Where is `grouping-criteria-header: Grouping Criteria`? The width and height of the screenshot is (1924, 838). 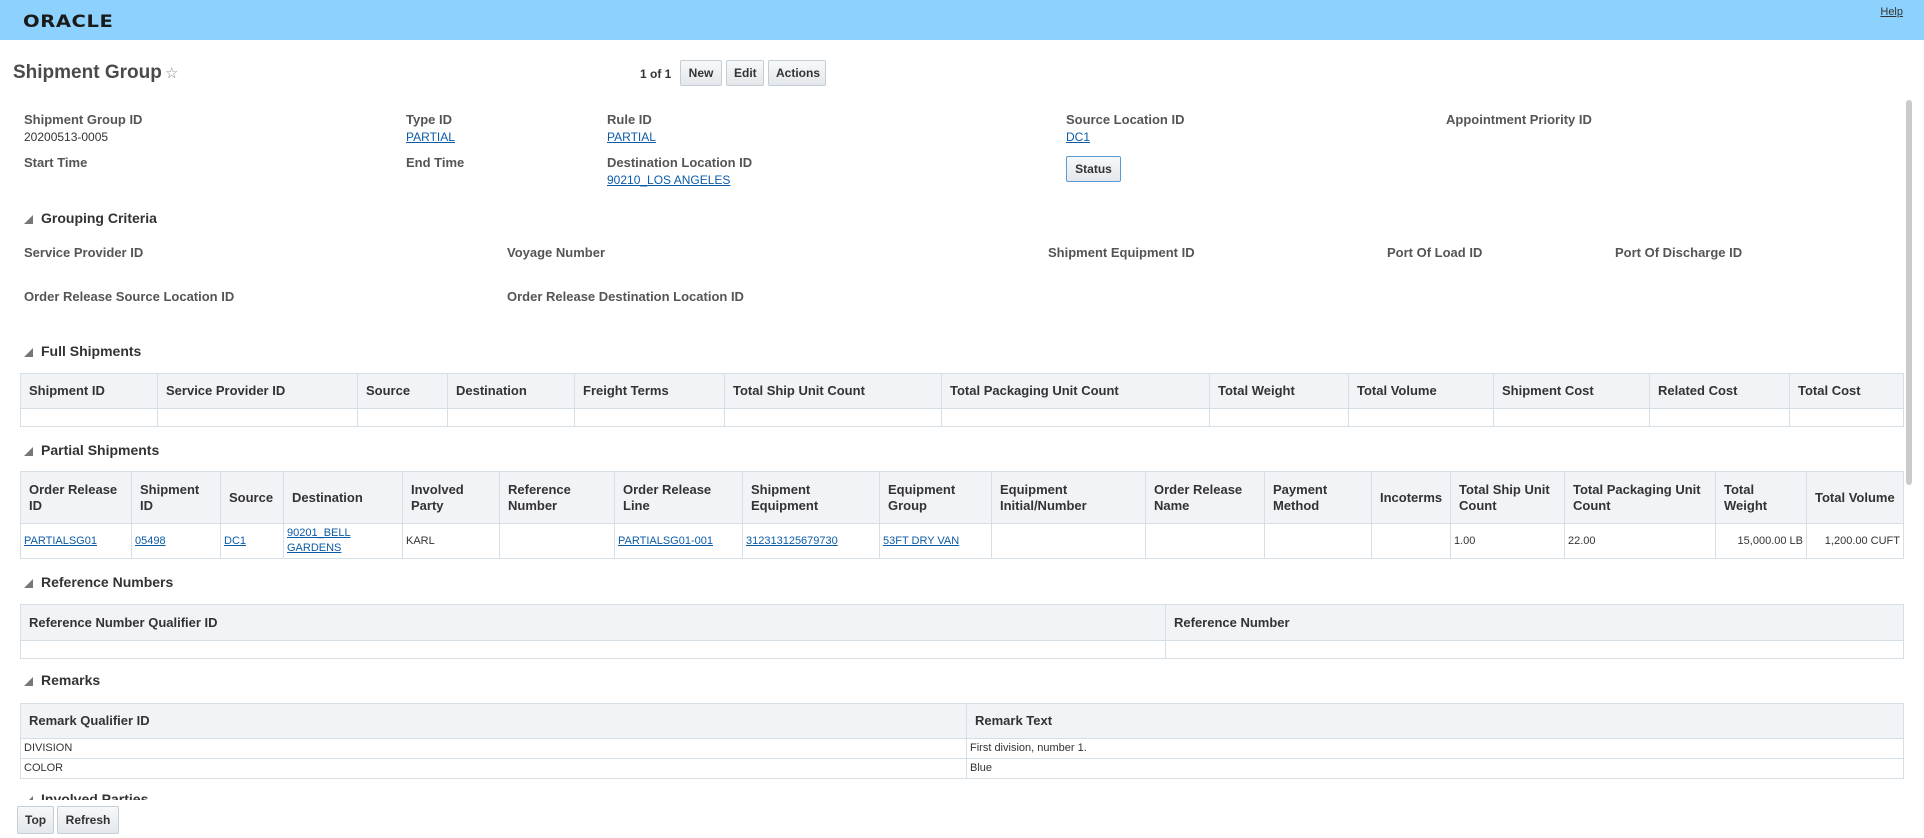 grouping-criteria-header: Grouping Criteria is located at coordinates (90, 218).